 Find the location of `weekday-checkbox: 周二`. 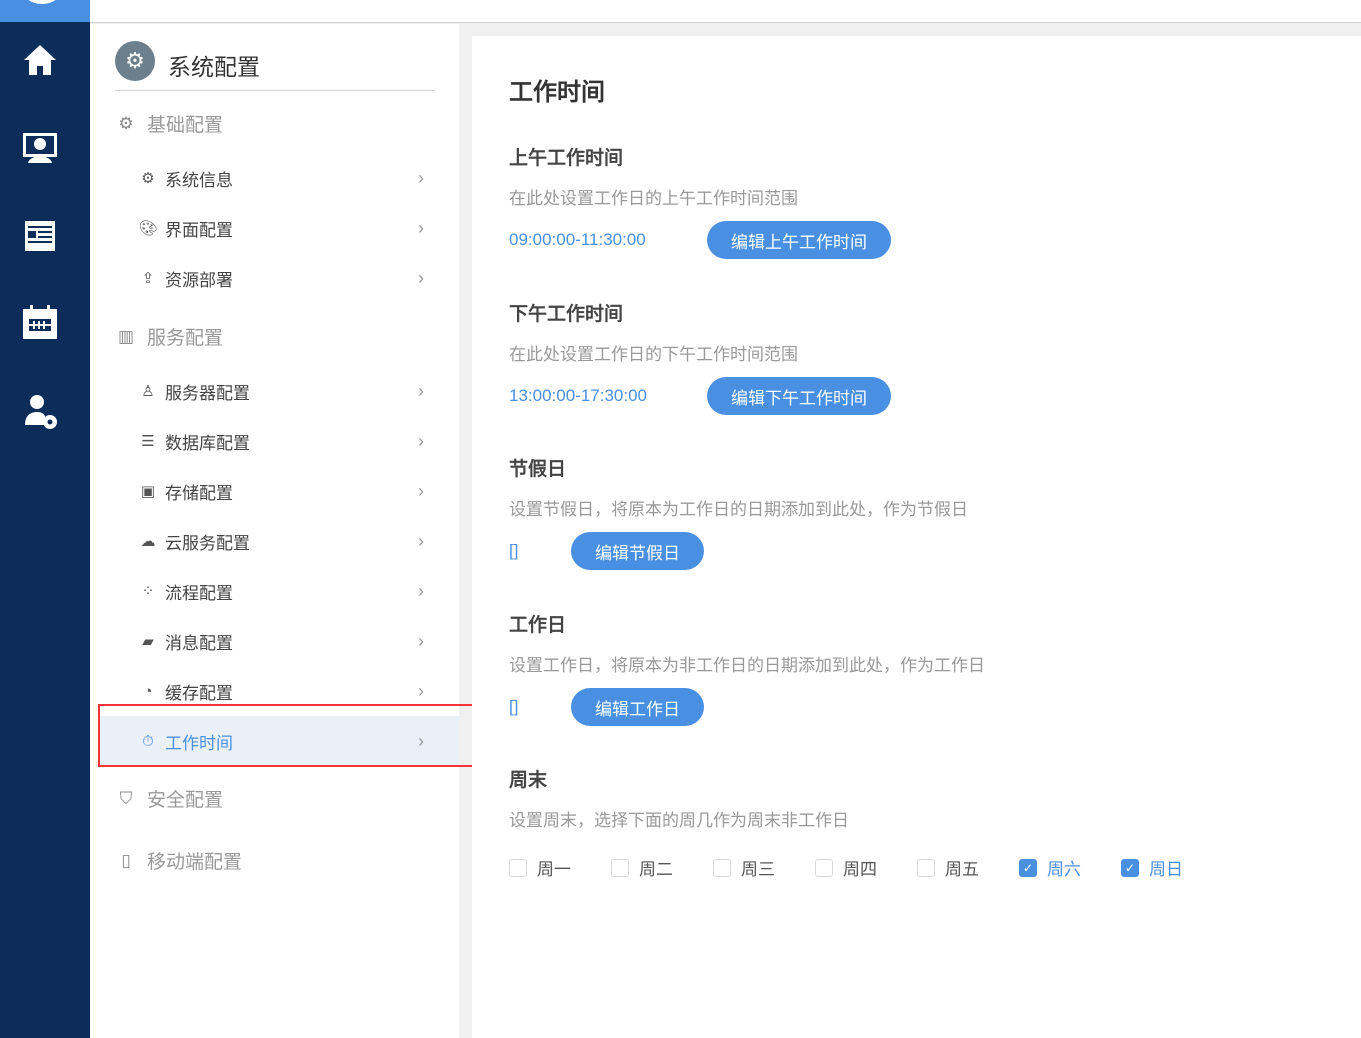

weekday-checkbox: 周二 is located at coordinates (662, 867).